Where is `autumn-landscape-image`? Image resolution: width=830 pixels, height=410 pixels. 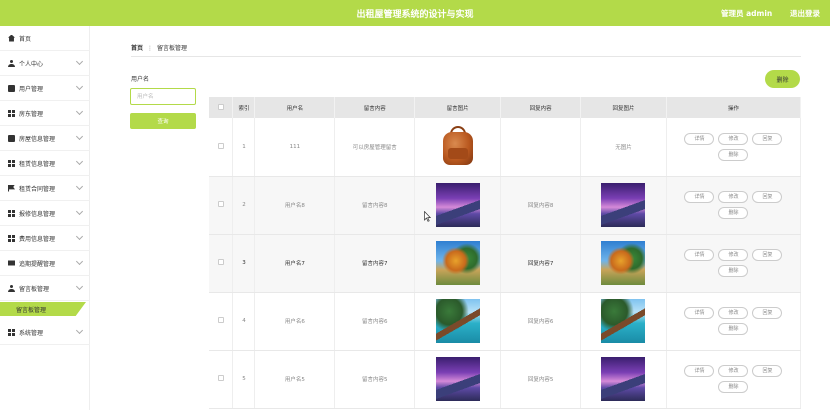 autumn-landscape-image is located at coordinates (623, 263).